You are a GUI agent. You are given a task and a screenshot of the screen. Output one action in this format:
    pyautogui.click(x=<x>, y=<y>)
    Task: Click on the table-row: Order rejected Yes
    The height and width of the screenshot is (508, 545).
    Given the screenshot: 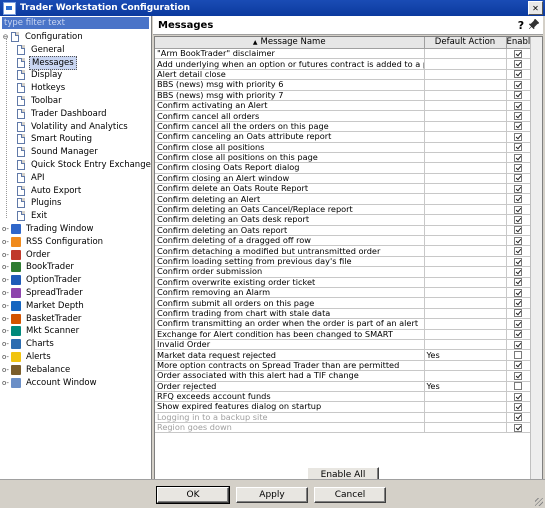 What is the action you would take?
    pyautogui.click(x=343, y=386)
    